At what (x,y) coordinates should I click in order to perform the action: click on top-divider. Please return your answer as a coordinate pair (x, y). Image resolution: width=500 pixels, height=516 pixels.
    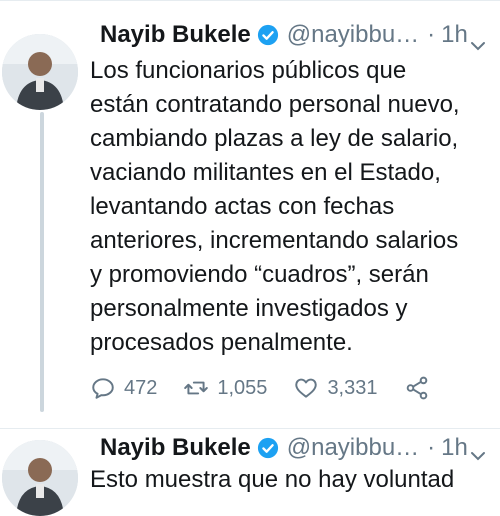
    Looking at the image, I should click on (250, 0).